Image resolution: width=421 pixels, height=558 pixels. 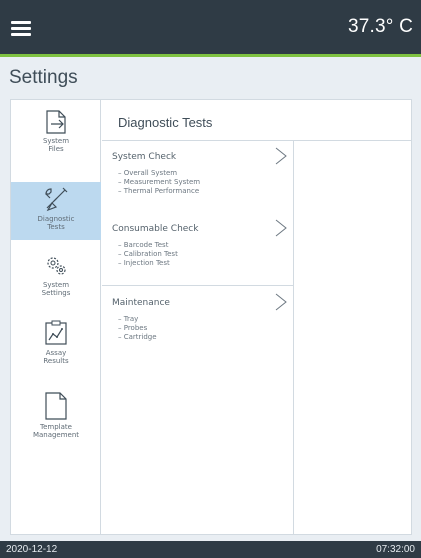 I want to click on group-title: Maintenance, so click(x=141, y=303).